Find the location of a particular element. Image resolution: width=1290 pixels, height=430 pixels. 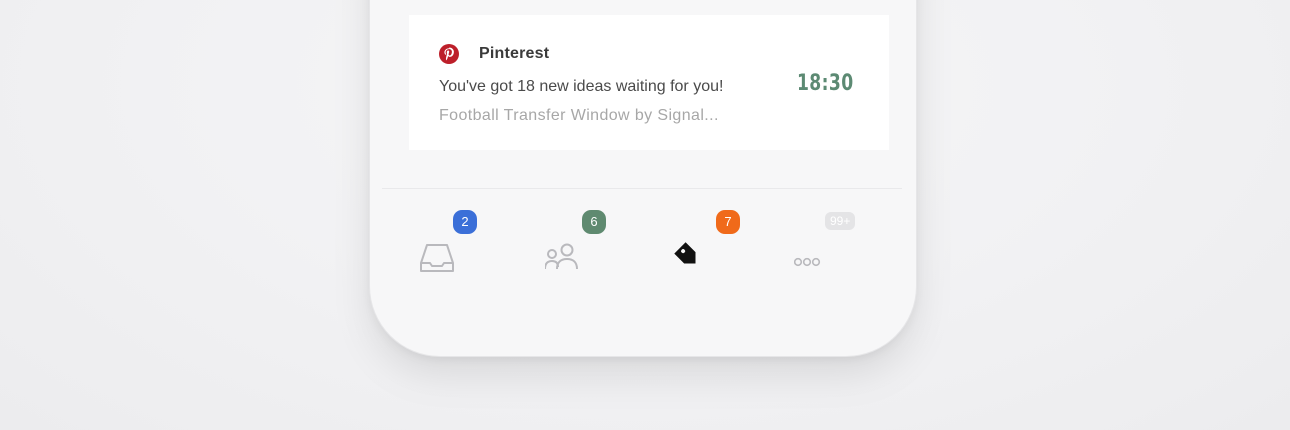

tag-icon is located at coordinates (685, 253).